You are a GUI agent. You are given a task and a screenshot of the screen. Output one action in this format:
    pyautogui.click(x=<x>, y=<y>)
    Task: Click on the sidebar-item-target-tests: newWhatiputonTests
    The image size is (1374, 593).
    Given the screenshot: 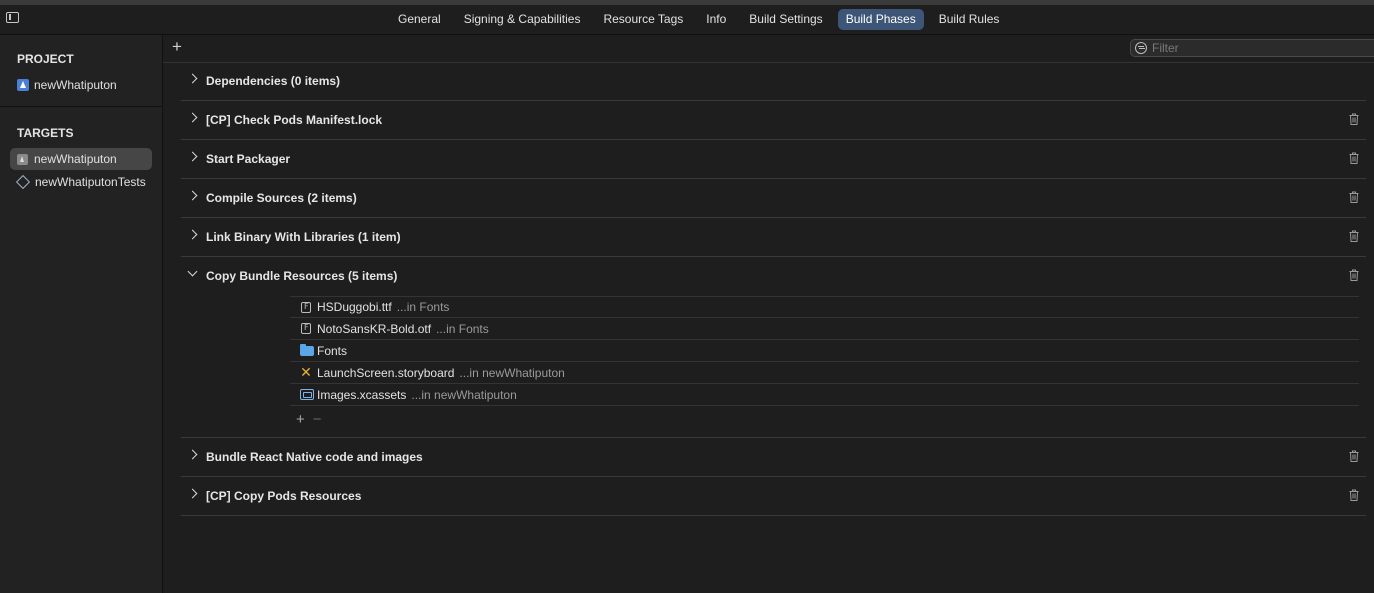 What is the action you would take?
    pyautogui.click(x=81, y=182)
    